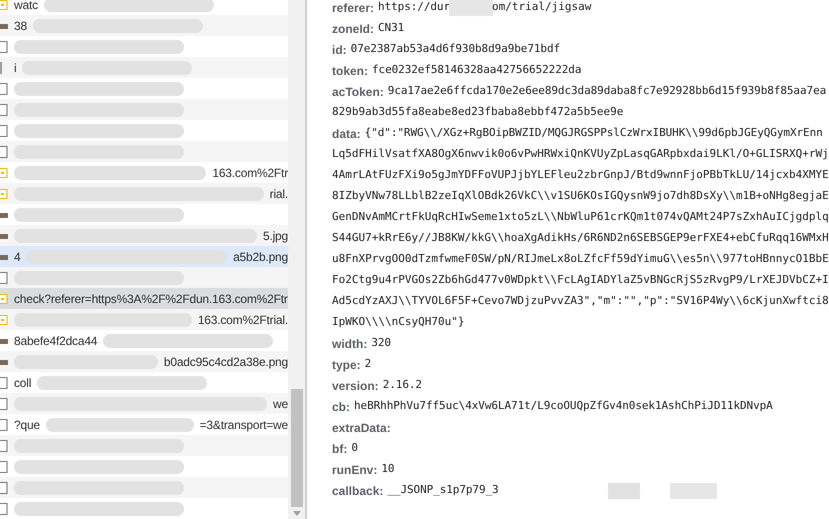  I want to click on request-name: 38, so click(20, 26).